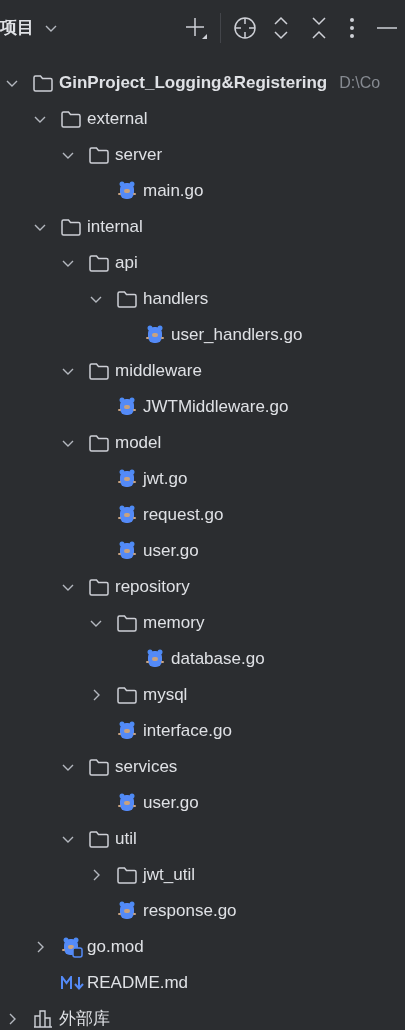 The image size is (405, 1030). I want to click on go-module-icon, so click(72, 947).